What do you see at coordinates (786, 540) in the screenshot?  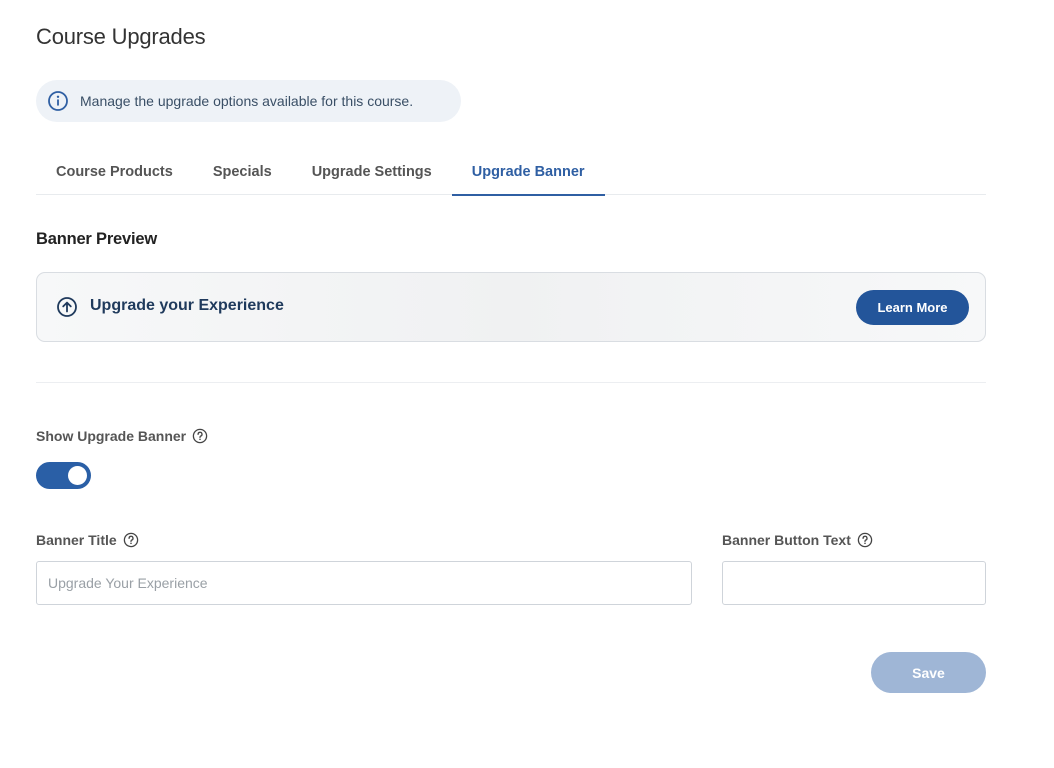 I see `banner-button-text-label-text: Banner Button Text` at bounding box center [786, 540].